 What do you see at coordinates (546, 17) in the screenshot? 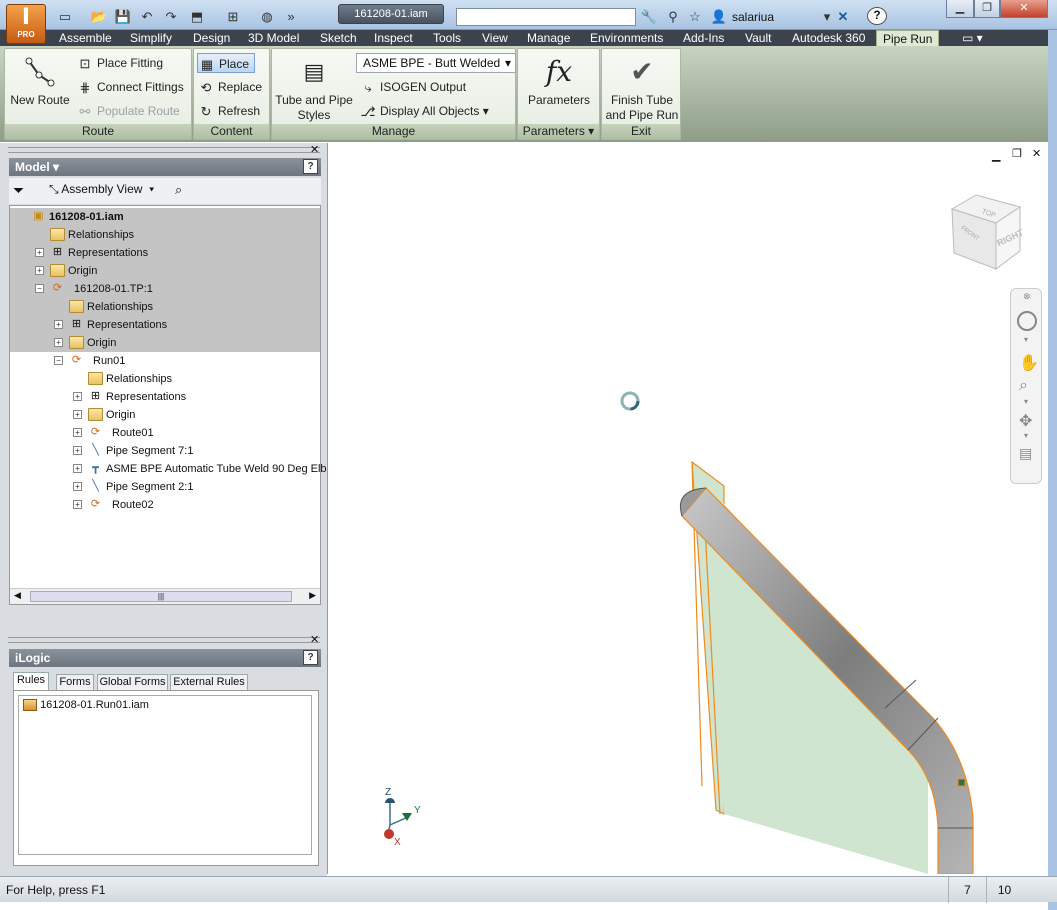
I see `search-input` at bounding box center [546, 17].